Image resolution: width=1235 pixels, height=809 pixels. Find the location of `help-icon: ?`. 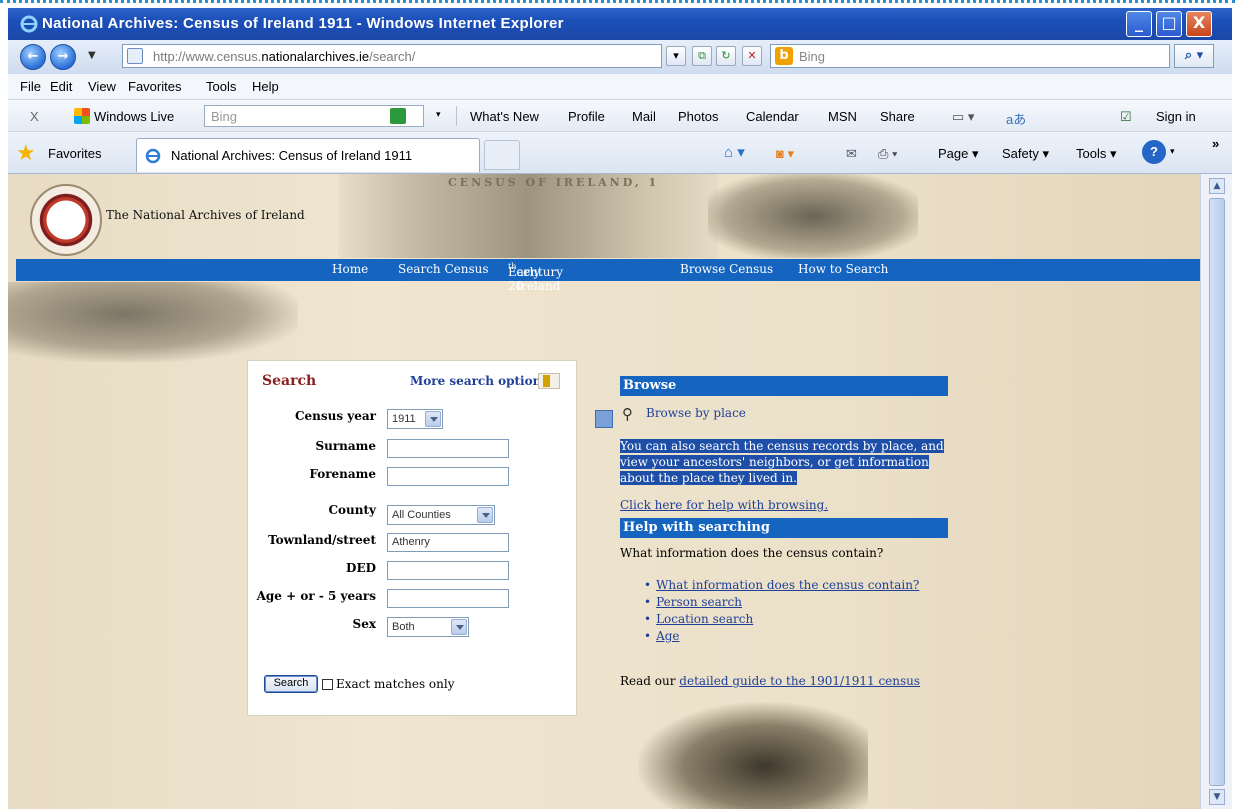

help-icon: ? is located at coordinates (1154, 152).